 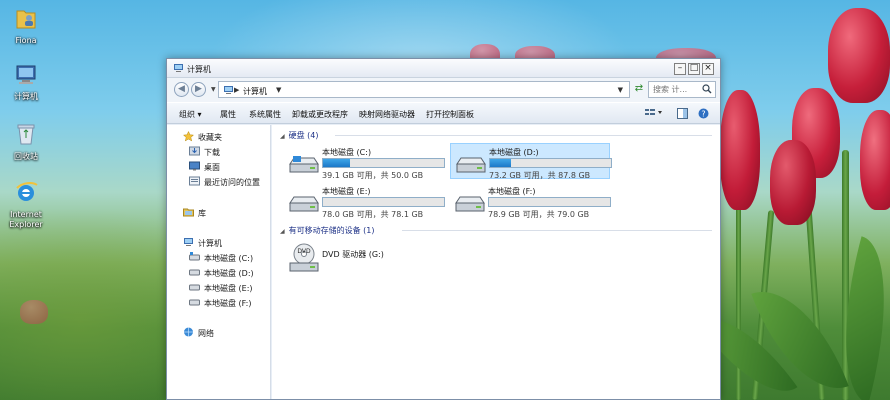 What do you see at coordinates (639, 89) in the screenshot?
I see `refresh-icon: ⇄` at bounding box center [639, 89].